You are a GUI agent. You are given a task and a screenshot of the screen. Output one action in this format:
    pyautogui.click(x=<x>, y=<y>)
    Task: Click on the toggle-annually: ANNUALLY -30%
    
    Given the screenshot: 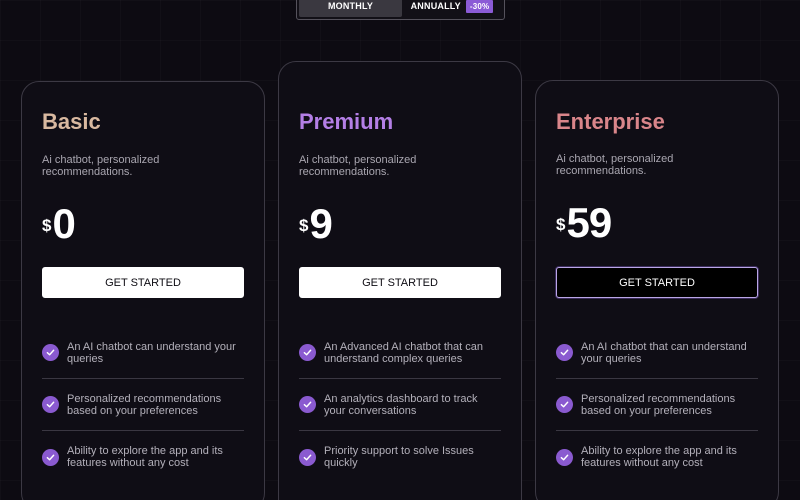 What is the action you would take?
    pyautogui.click(x=452, y=8)
    